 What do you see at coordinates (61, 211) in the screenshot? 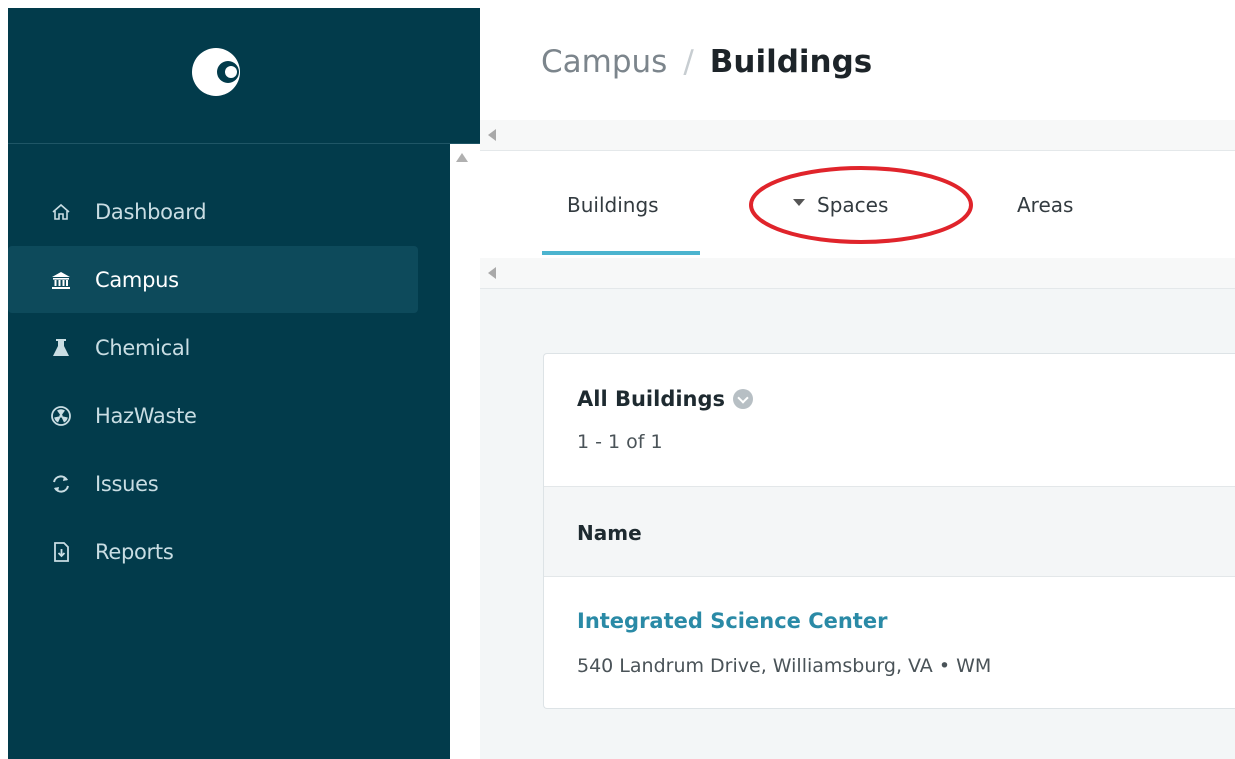
I see `home-icon` at bounding box center [61, 211].